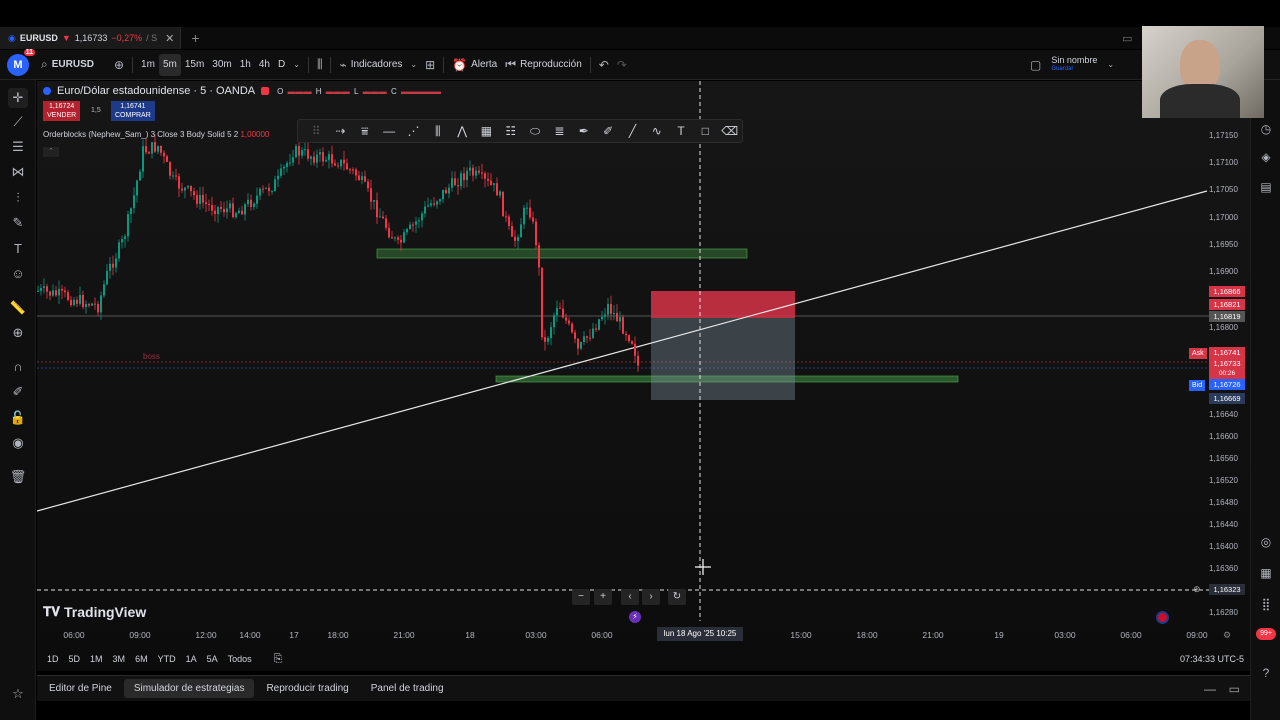 The width and height of the screenshot is (1280, 720). I want to click on brush-icon: ✎, so click(18, 223).